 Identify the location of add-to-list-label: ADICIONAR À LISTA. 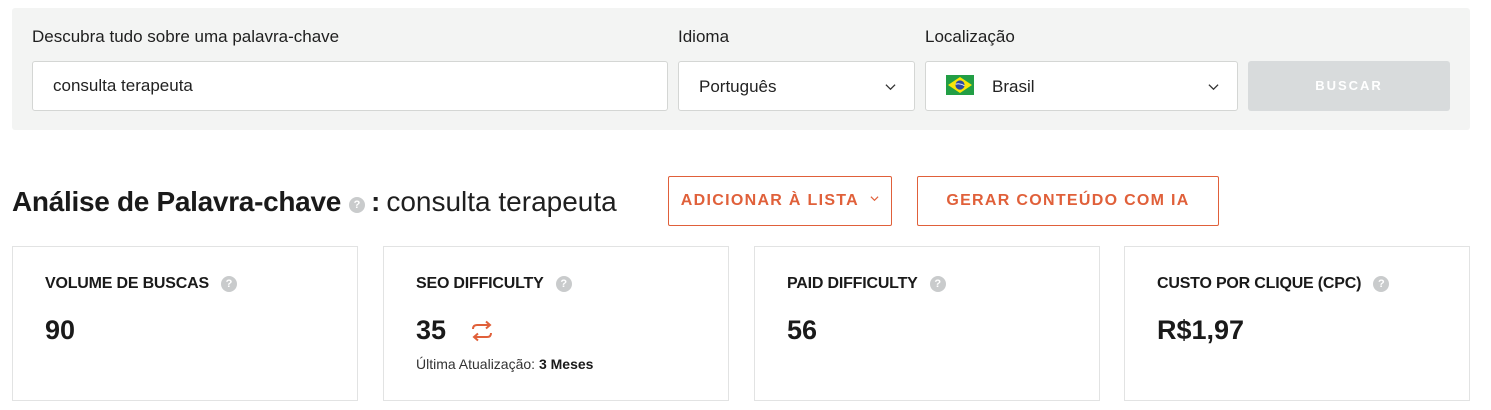
(769, 200).